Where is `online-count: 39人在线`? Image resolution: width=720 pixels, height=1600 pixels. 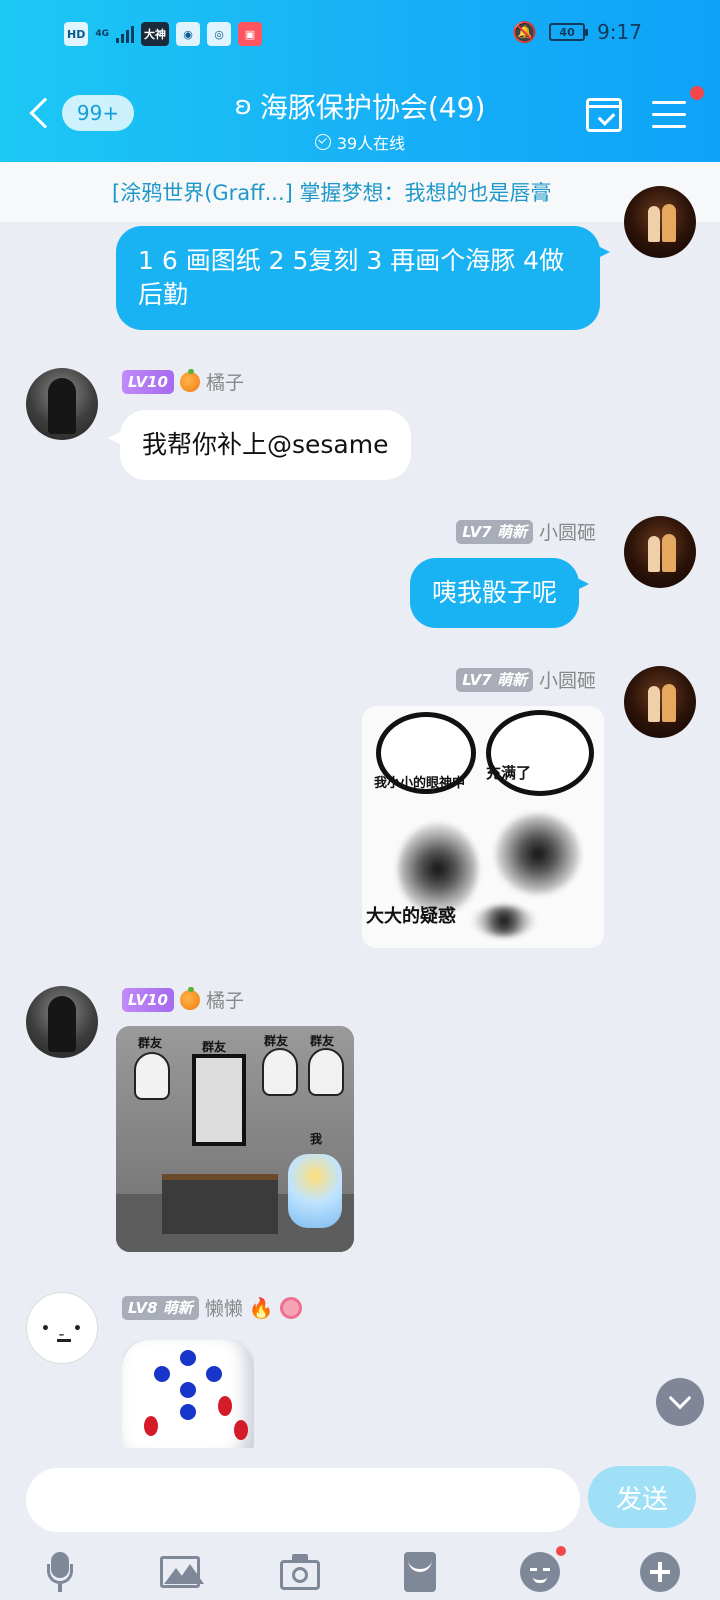
online-count: 39人在线 is located at coordinates (371, 143).